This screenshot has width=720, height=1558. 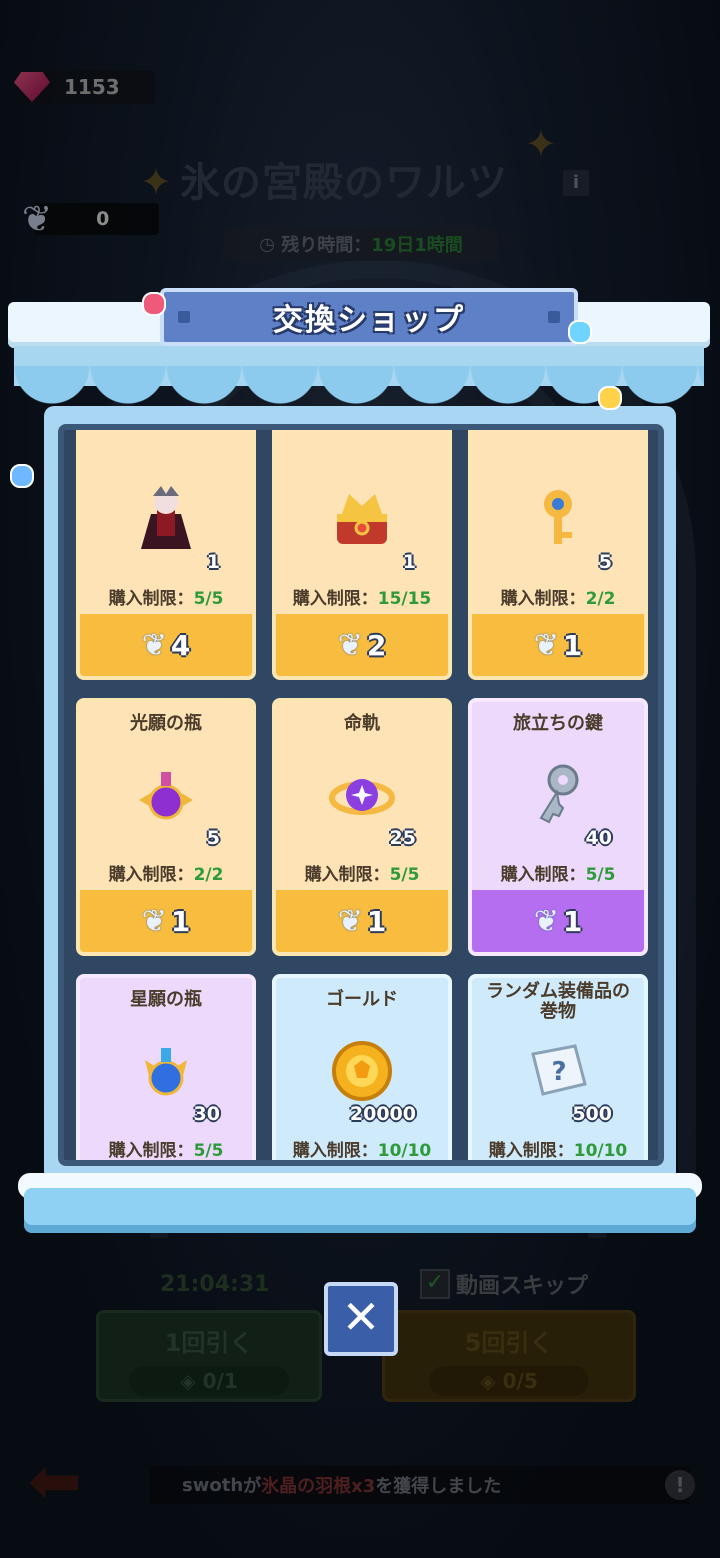 I want to click on shop-item-quantity: 20000, so click(x=382, y=1114).